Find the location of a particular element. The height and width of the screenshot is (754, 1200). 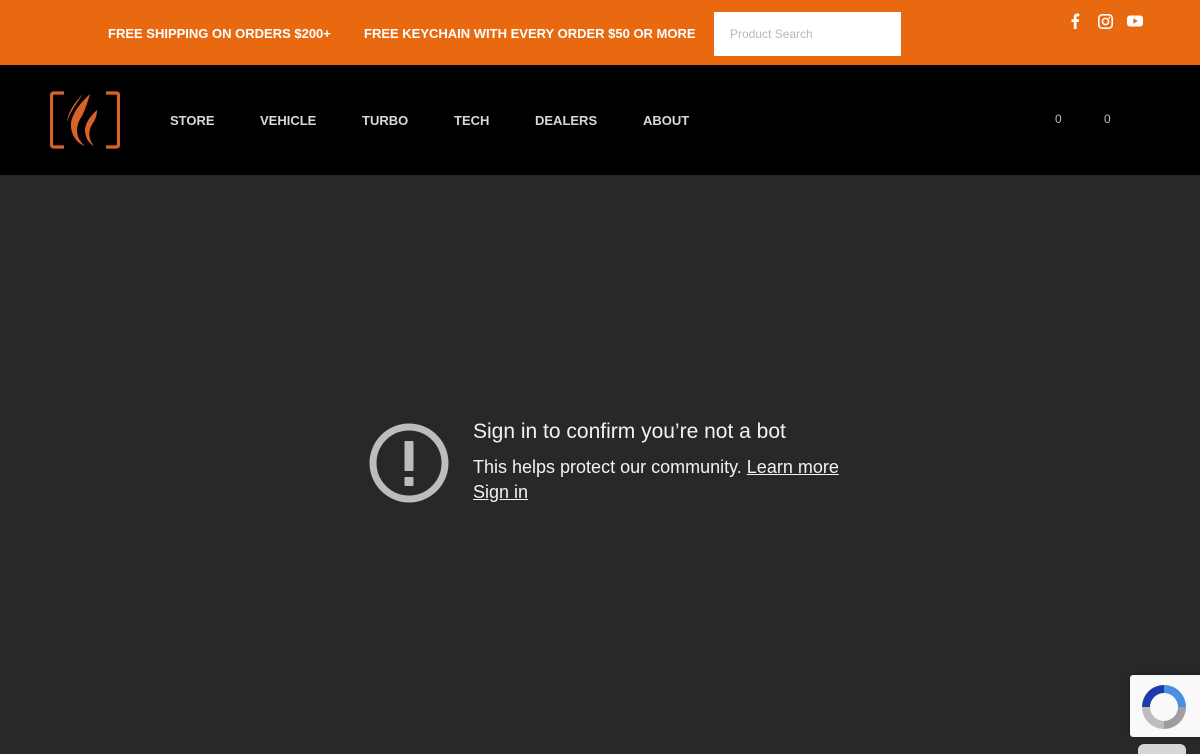

youtube-icon is located at coordinates (1135, 21).